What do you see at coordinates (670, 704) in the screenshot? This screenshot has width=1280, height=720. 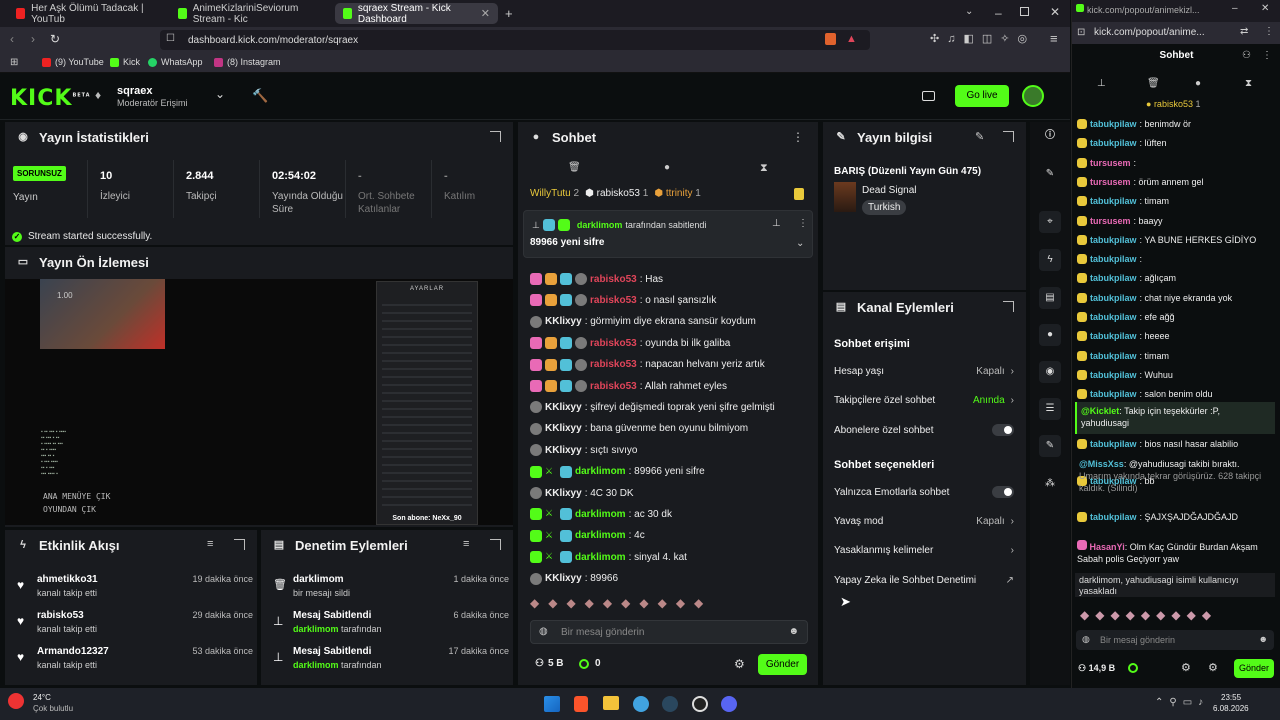 I see `steam-icon` at bounding box center [670, 704].